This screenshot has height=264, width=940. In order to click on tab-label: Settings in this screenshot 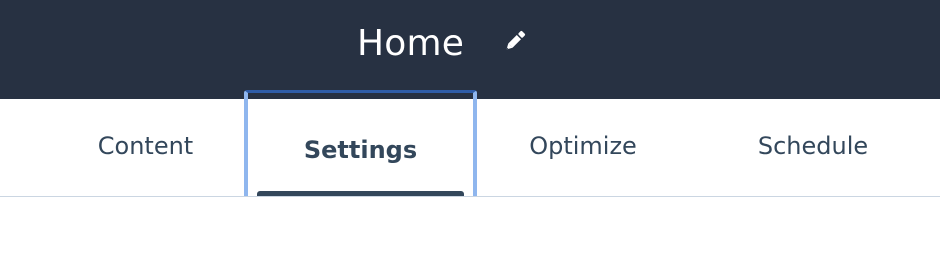, I will do `click(360, 149)`.